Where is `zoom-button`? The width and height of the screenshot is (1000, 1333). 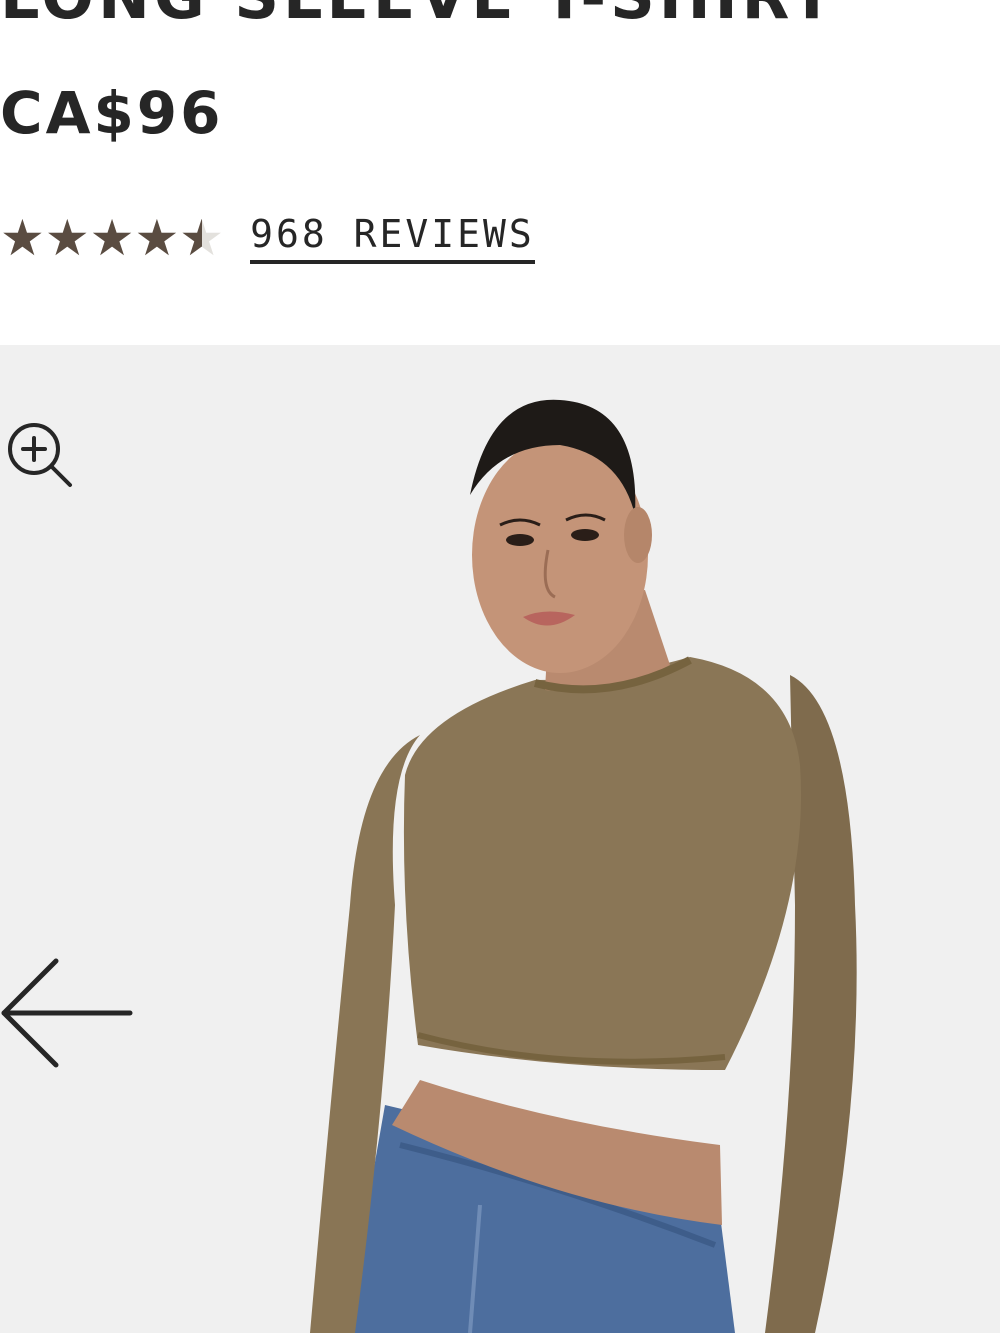 zoom-button is located at coordinates (39, 454).